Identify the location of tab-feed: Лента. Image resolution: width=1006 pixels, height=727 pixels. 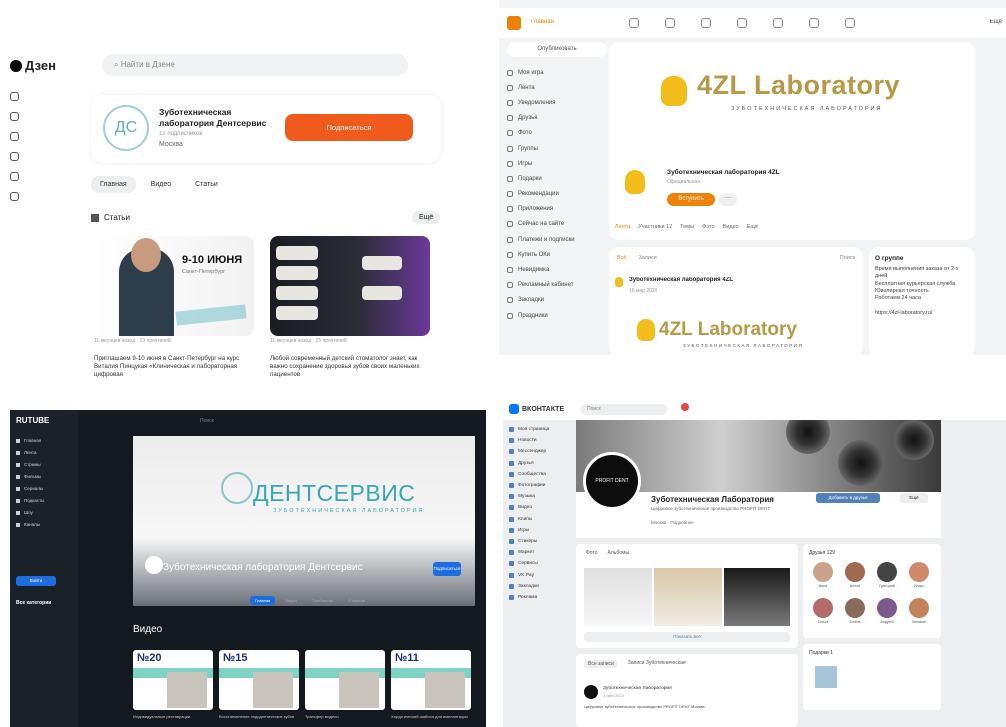
(622, 227).